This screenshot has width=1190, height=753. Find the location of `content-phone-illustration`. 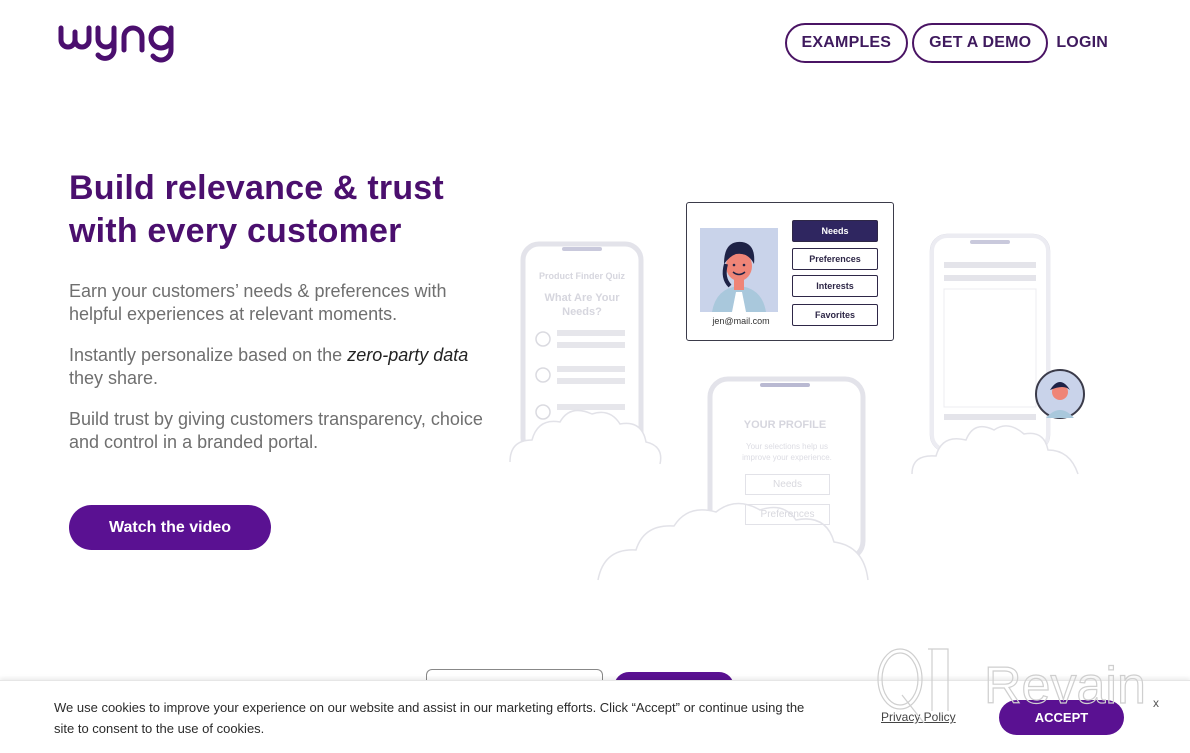

content-phone-illustration is located at coordinates (990, 343).